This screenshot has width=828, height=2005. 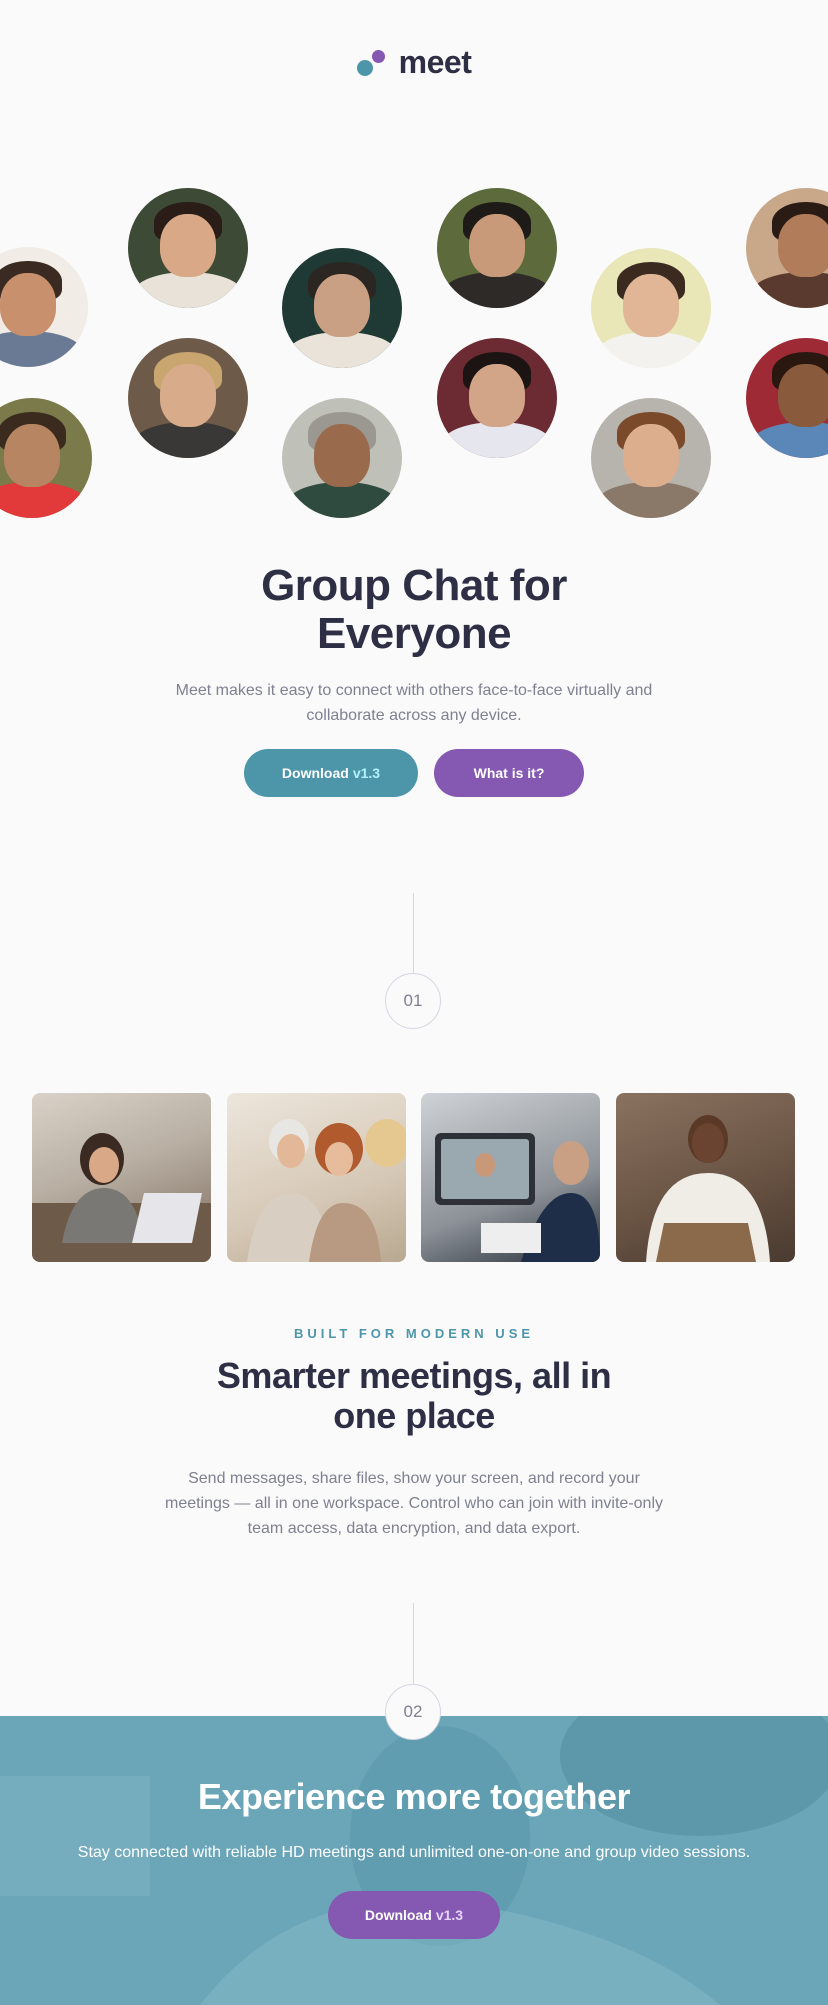 I want to click on hero-title-line: Everyone, so click(x=414, y=633).